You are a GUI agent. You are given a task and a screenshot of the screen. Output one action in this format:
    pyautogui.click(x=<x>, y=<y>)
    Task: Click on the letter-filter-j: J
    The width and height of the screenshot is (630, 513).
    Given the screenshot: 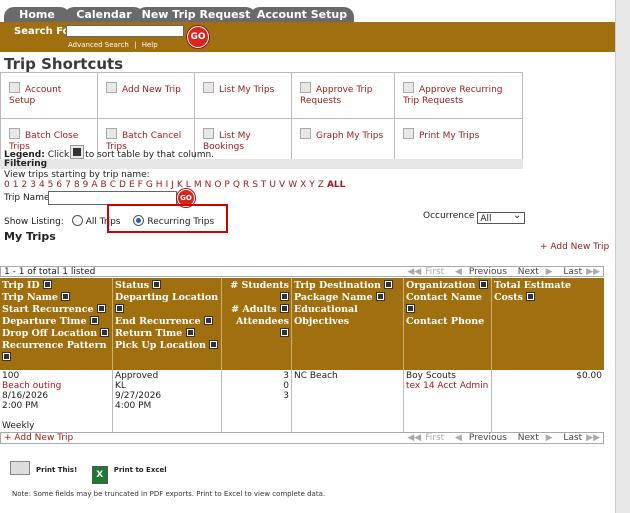 What is the action you would take?
    pyautogui.click(x=172, y=185)
    